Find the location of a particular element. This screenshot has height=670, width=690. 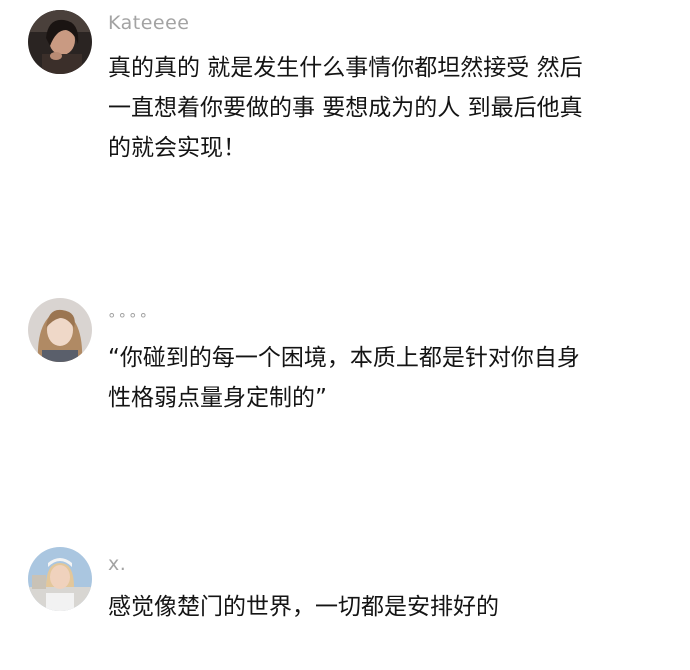

username: Kateeee is located at coordinates (148, 23).